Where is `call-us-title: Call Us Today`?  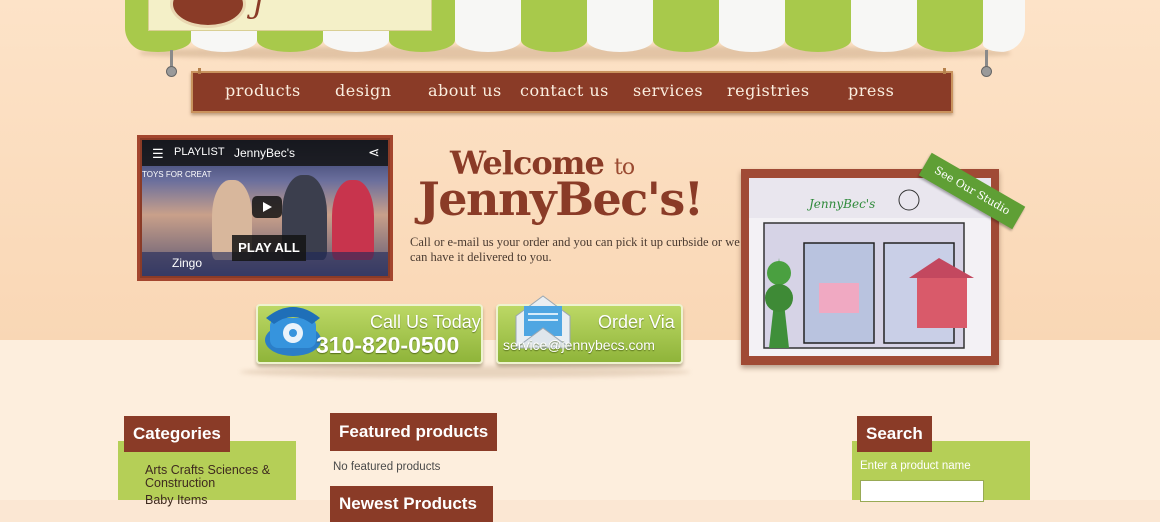 call-us-title: Call Us Today is located at coordinates (425, 322).